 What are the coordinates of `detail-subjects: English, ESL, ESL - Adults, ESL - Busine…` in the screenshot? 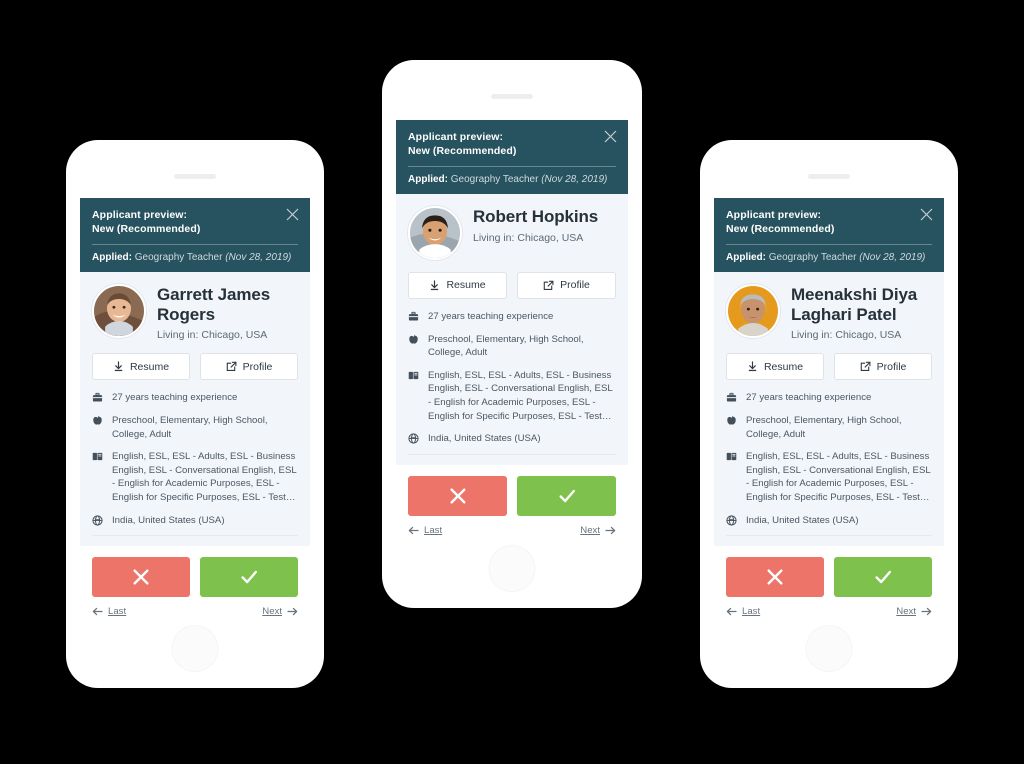 It's located at (195, 477).